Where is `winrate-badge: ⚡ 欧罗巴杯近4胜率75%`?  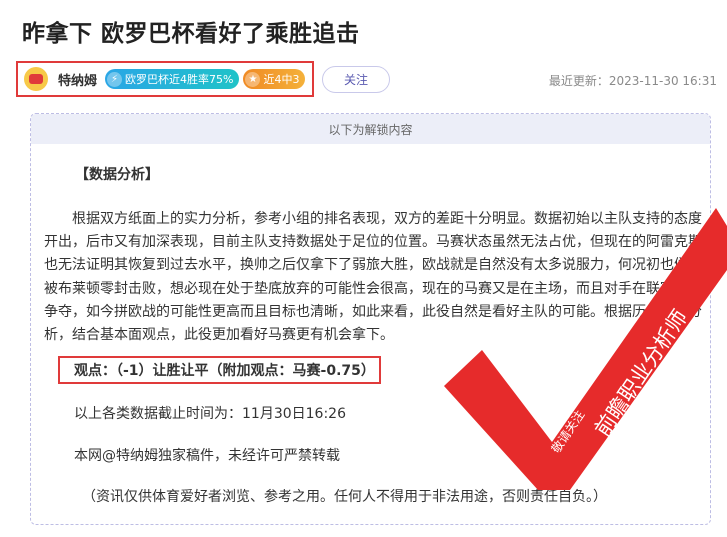 winrate-badge: ⚡ 欧罗巴杯近4胜率75% is located at coordinates (172, 79).